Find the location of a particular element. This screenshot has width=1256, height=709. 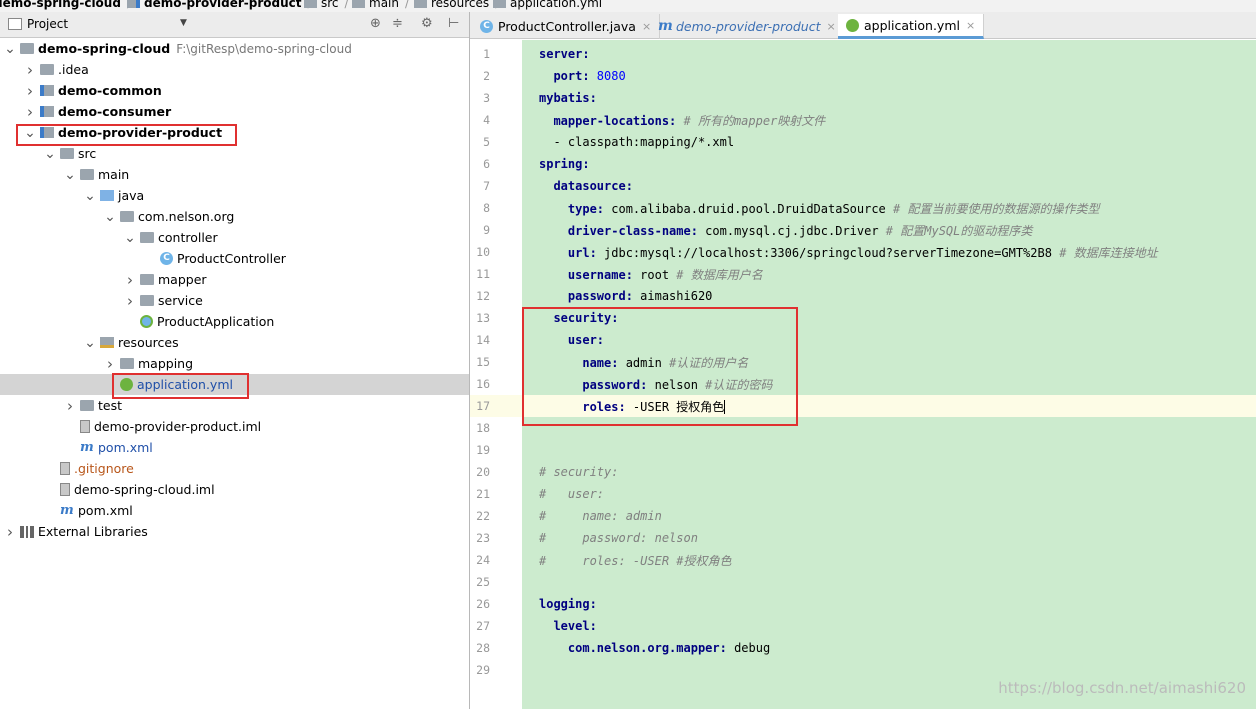

tree-node: .gitignore is located at coordinates (234, 468).